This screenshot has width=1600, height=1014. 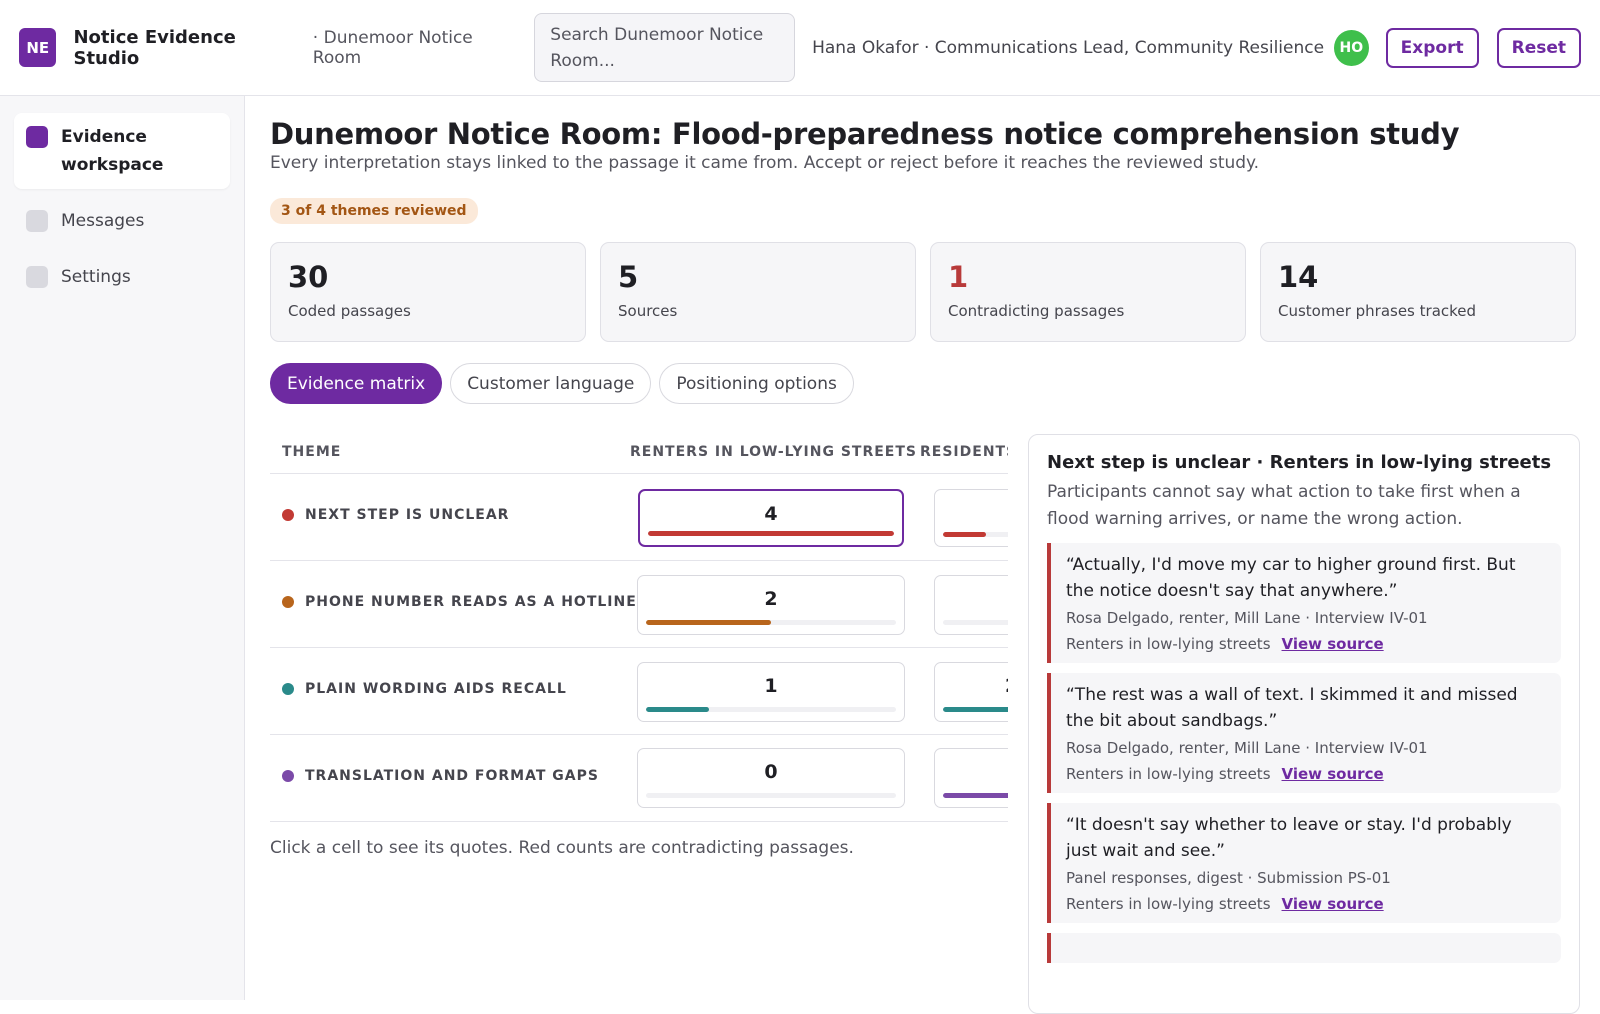 I want to click on avatar: HO, so click(x=1351, y=47).